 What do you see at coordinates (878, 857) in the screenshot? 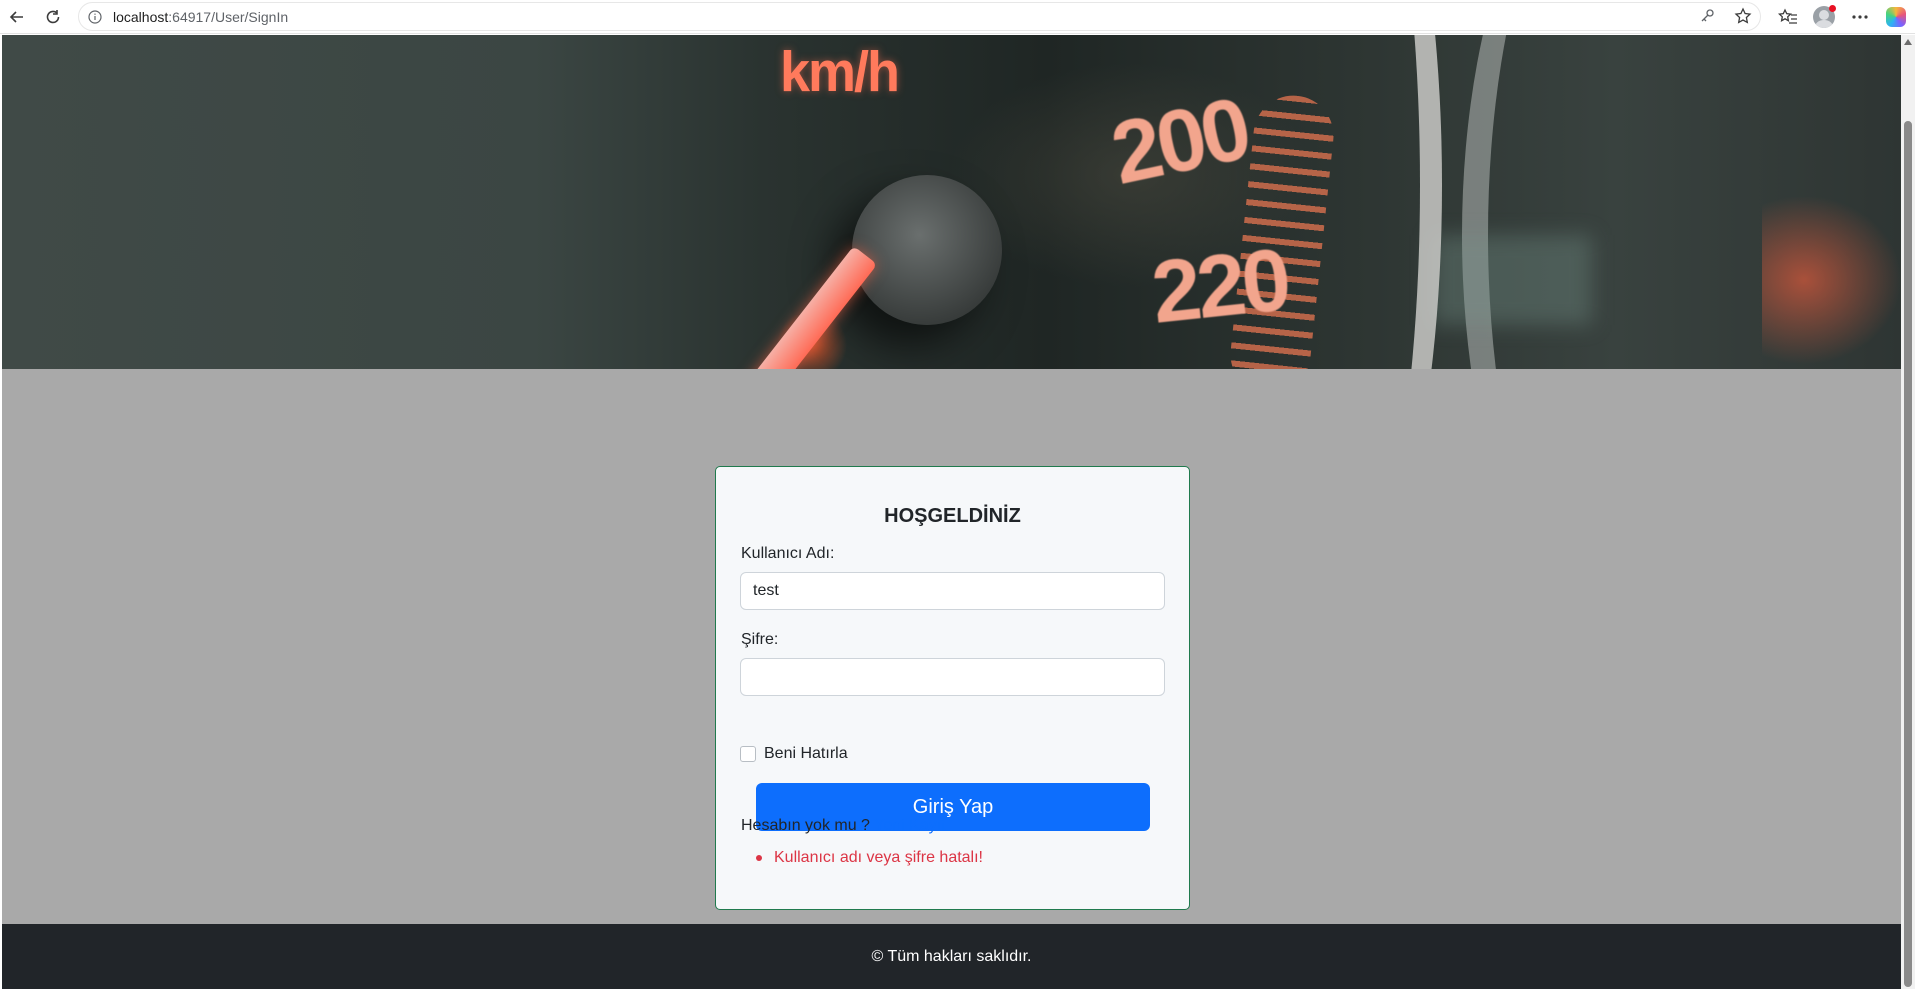
I see `error-message: Kullanıcı adı veya şifre hatalı!` at bounding box center [878, 857].